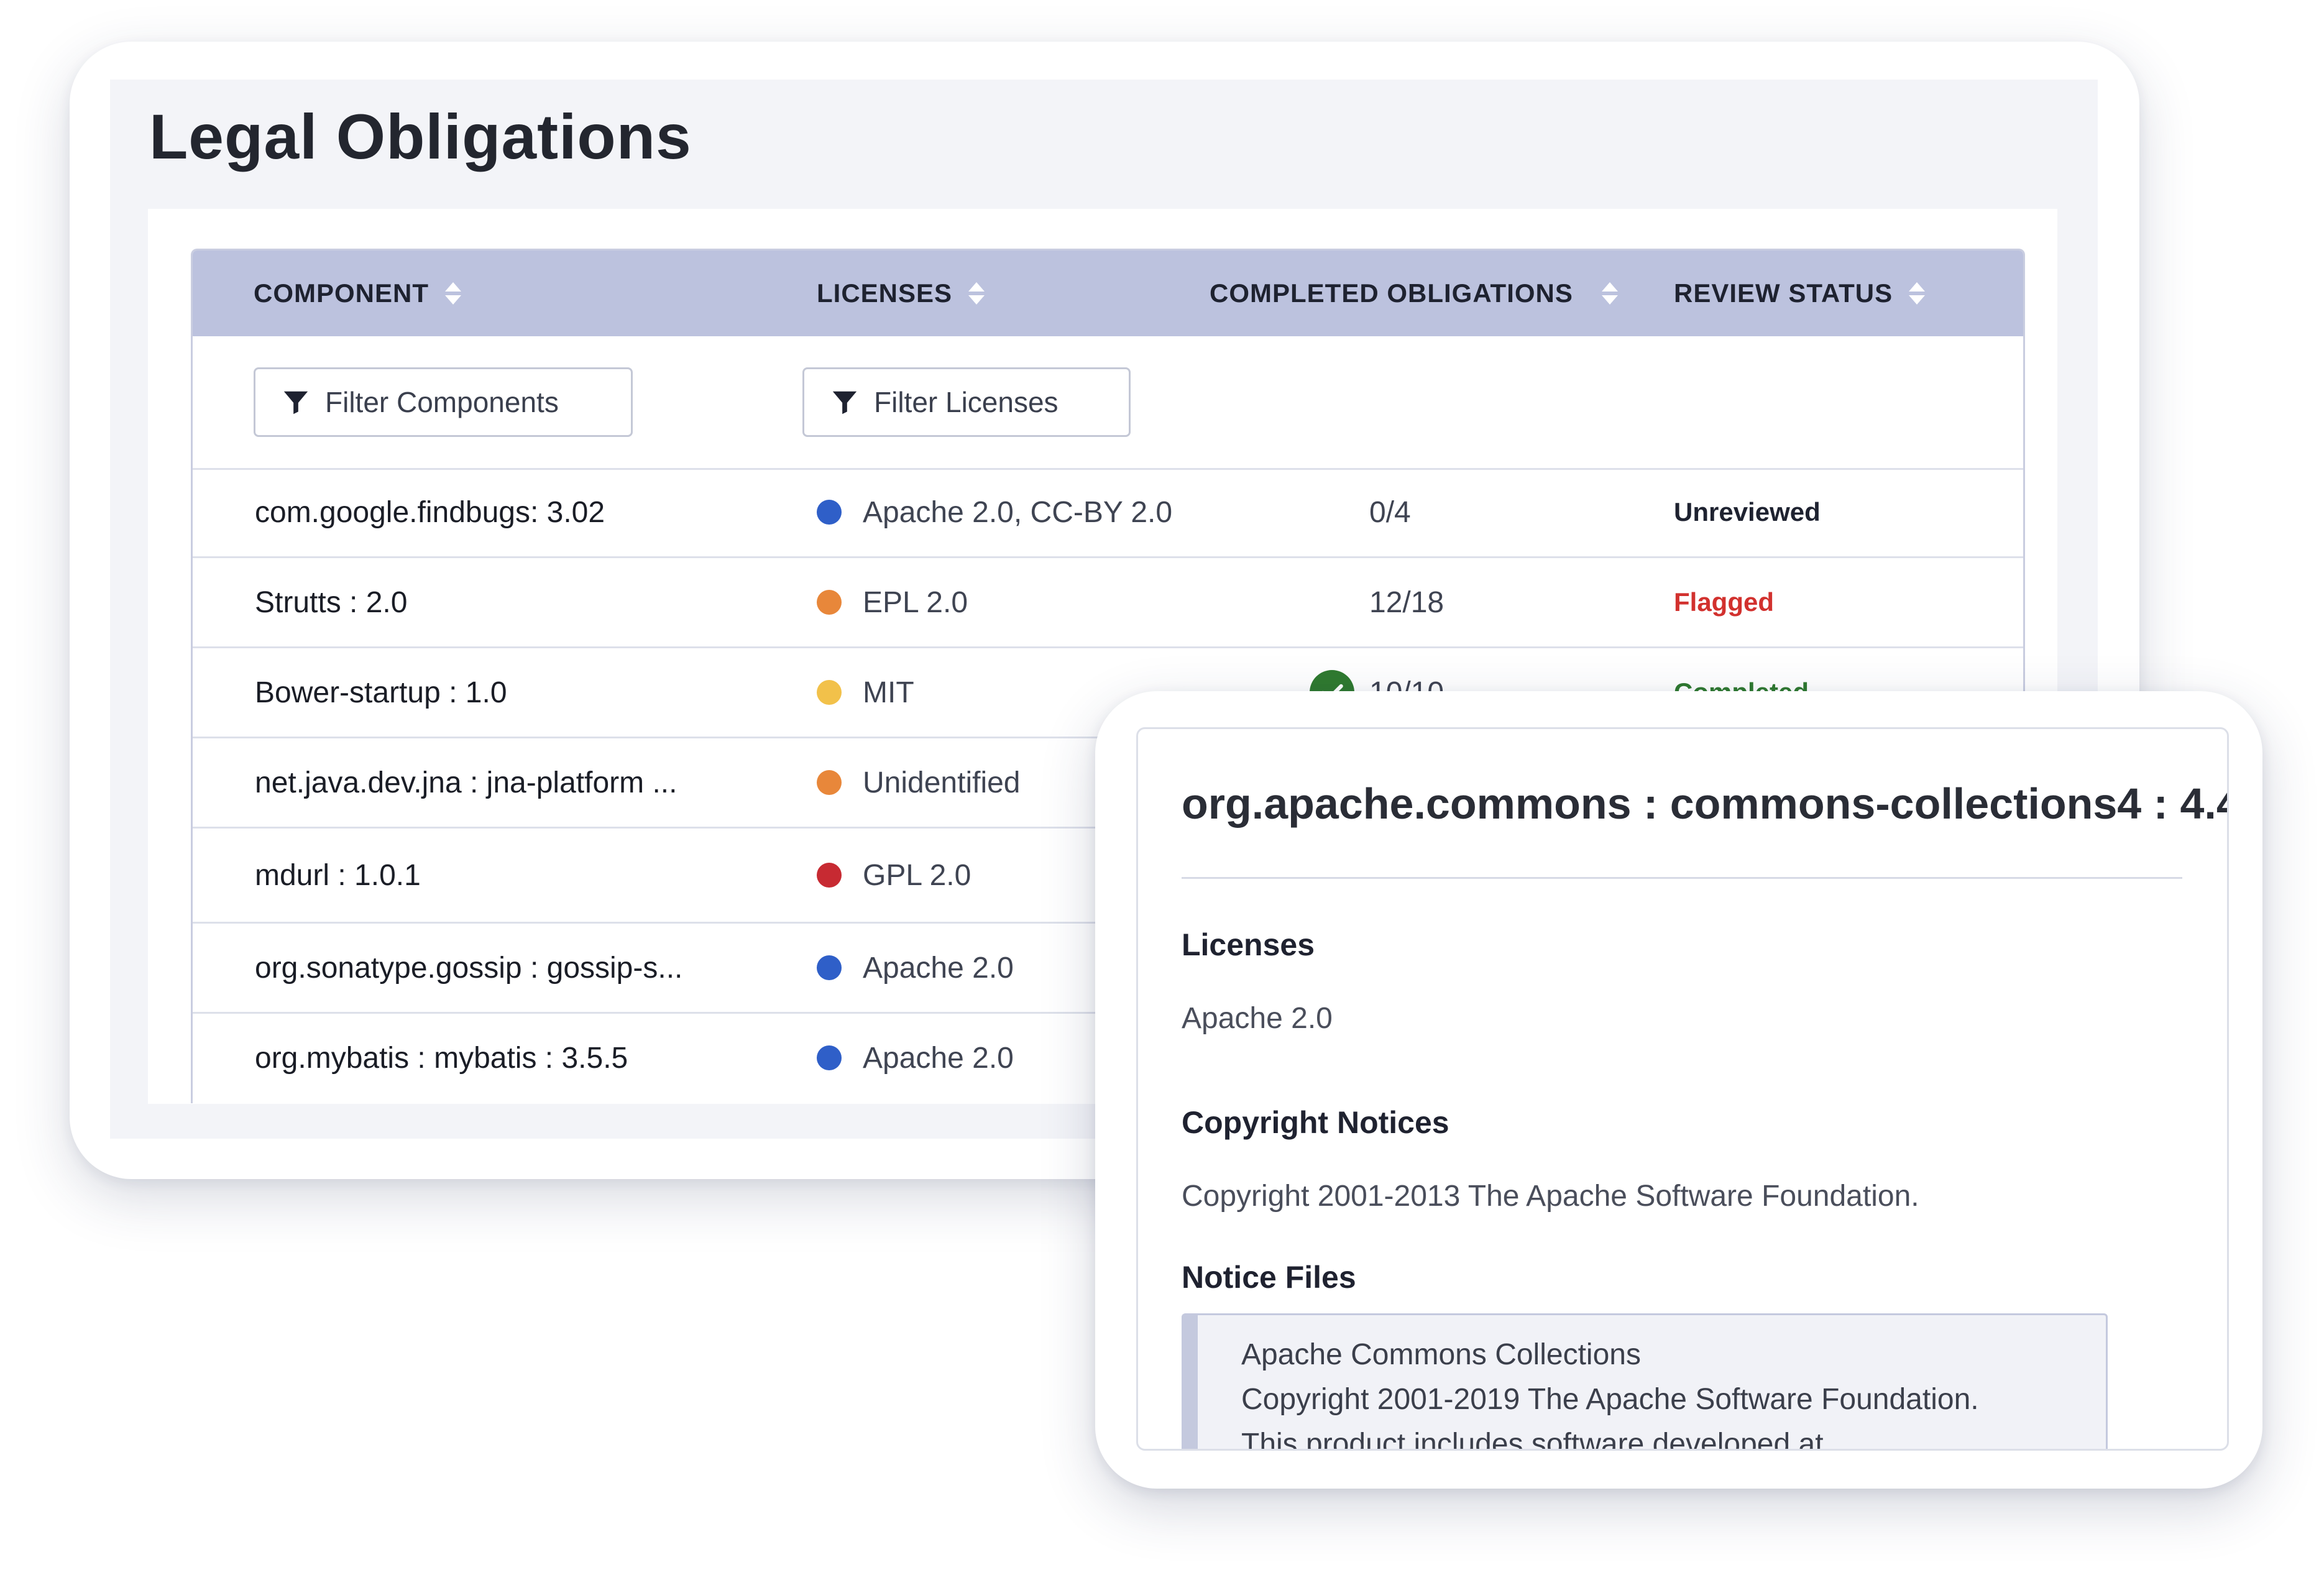  I want to click on license-cell: EPL 2.0, so click(892, 602).